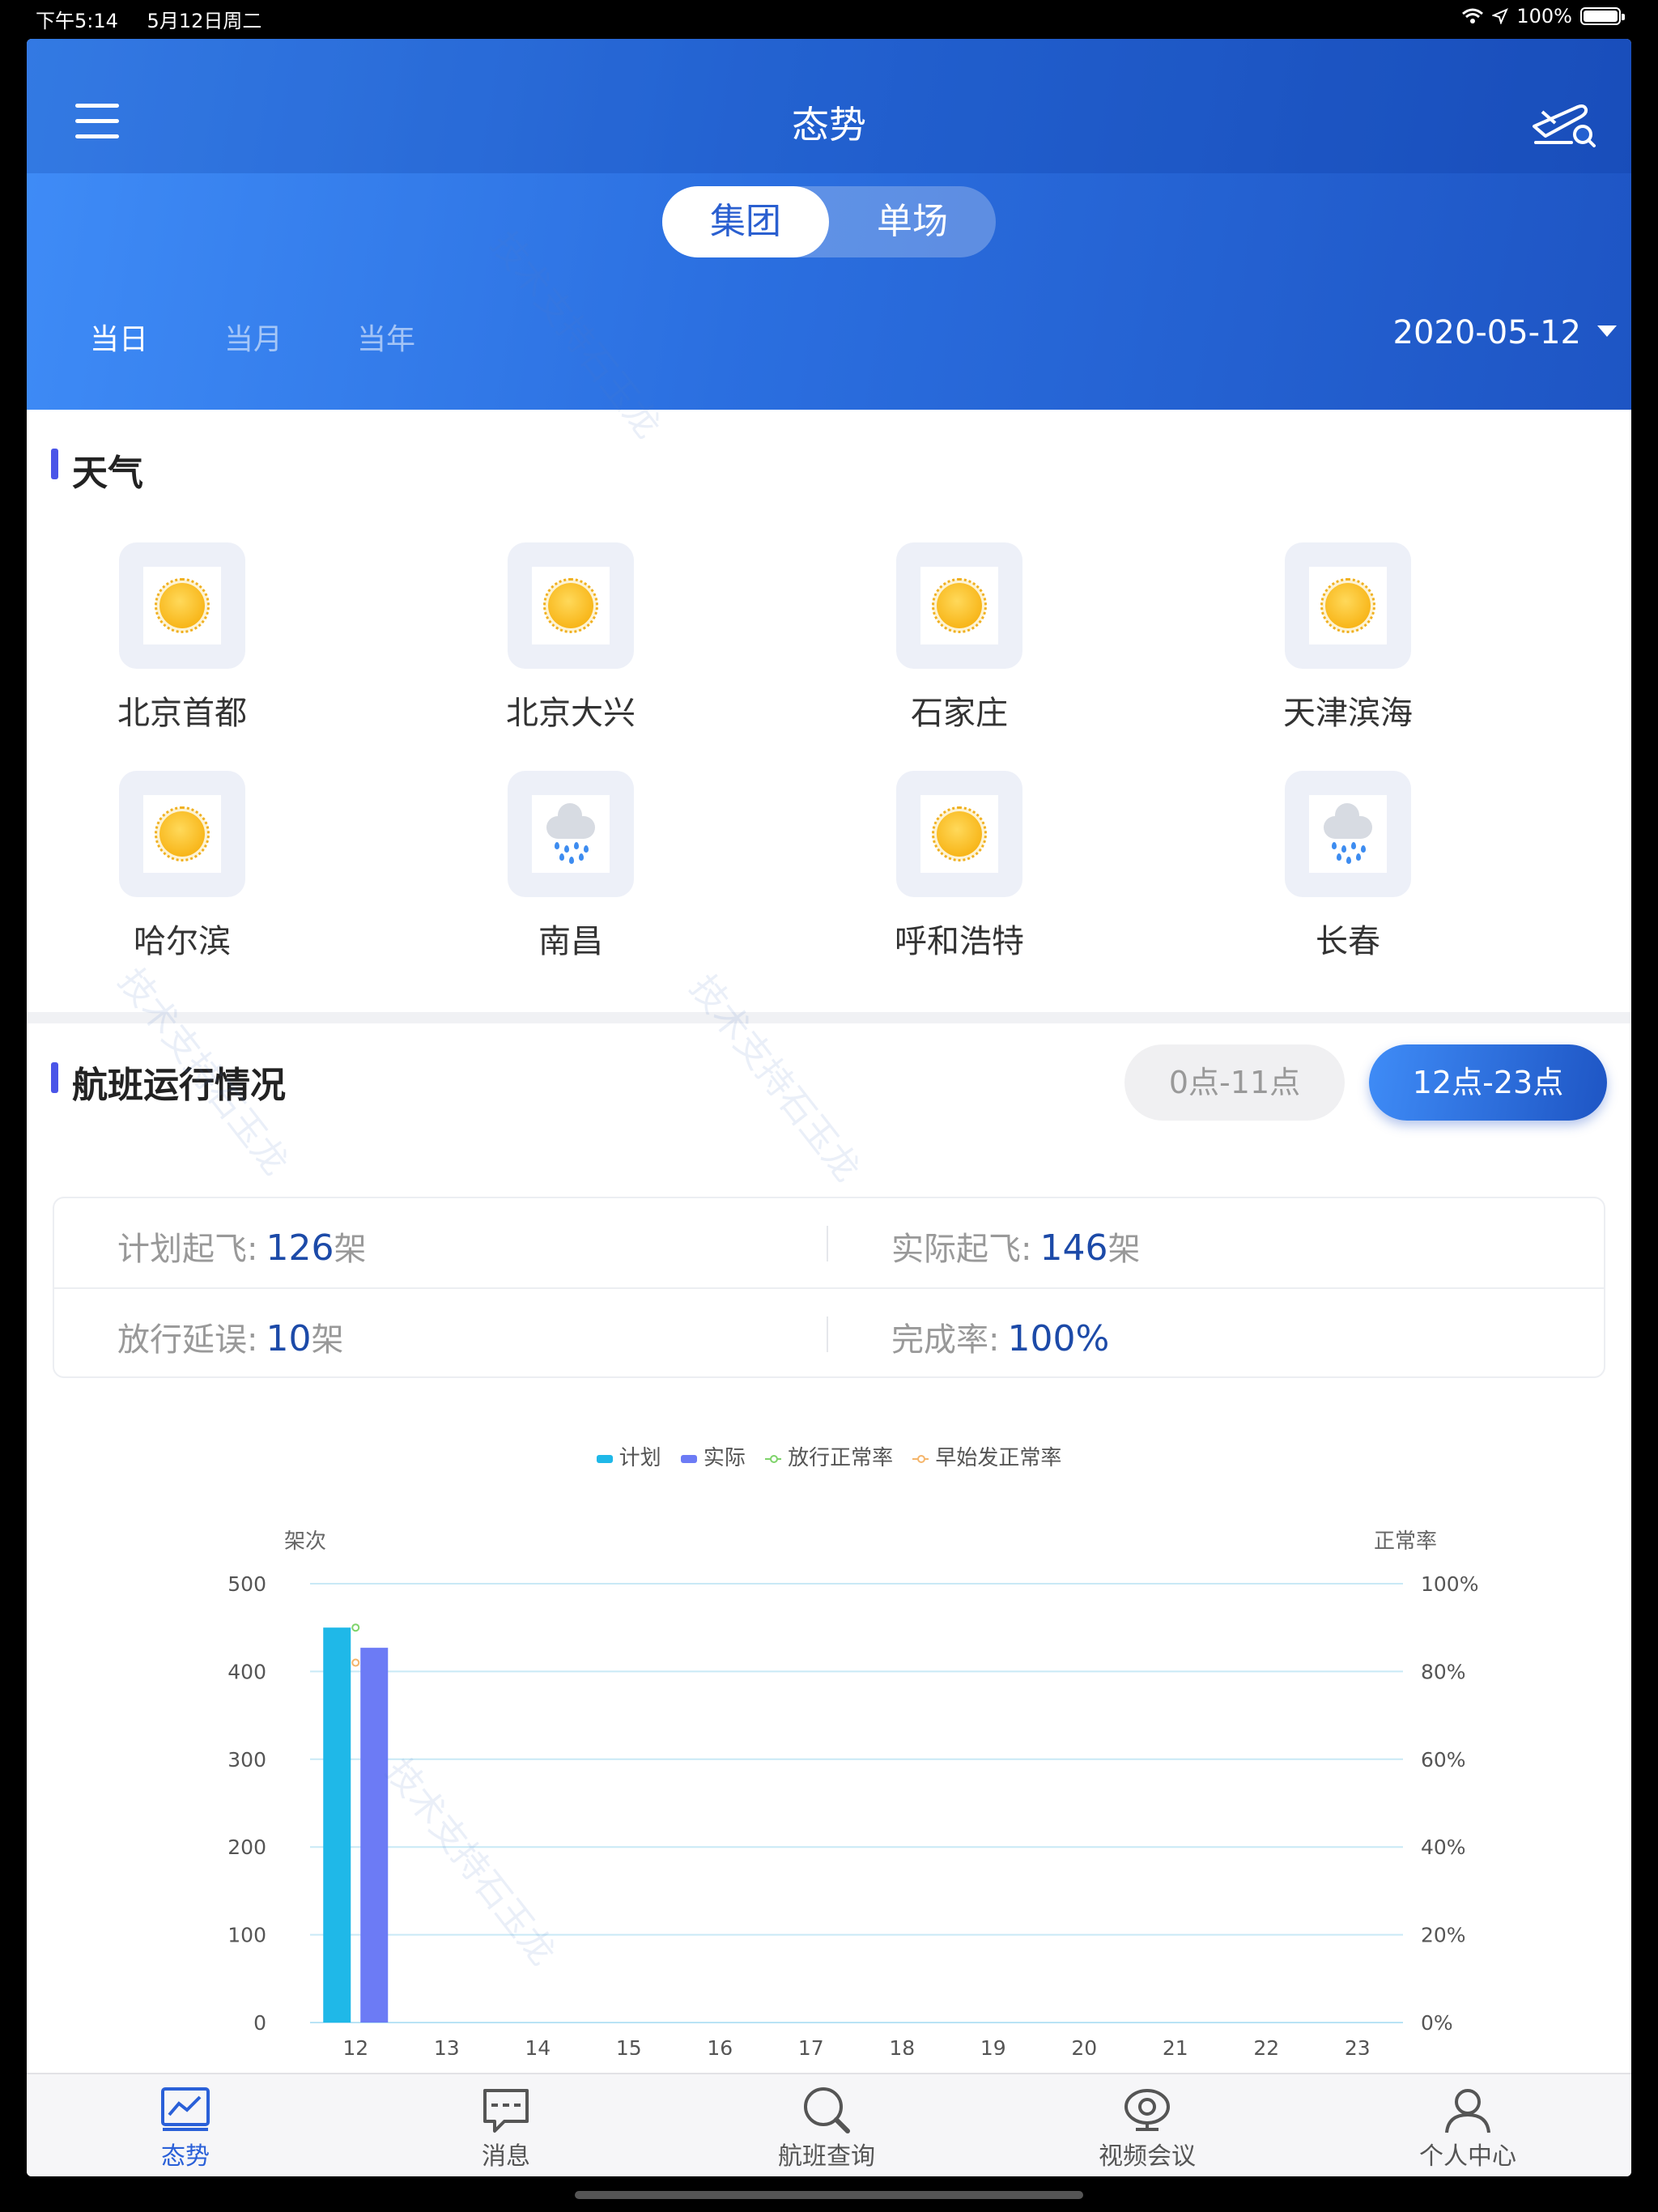  I want to click on status-date: 5月12日周二, so click(204, 21).